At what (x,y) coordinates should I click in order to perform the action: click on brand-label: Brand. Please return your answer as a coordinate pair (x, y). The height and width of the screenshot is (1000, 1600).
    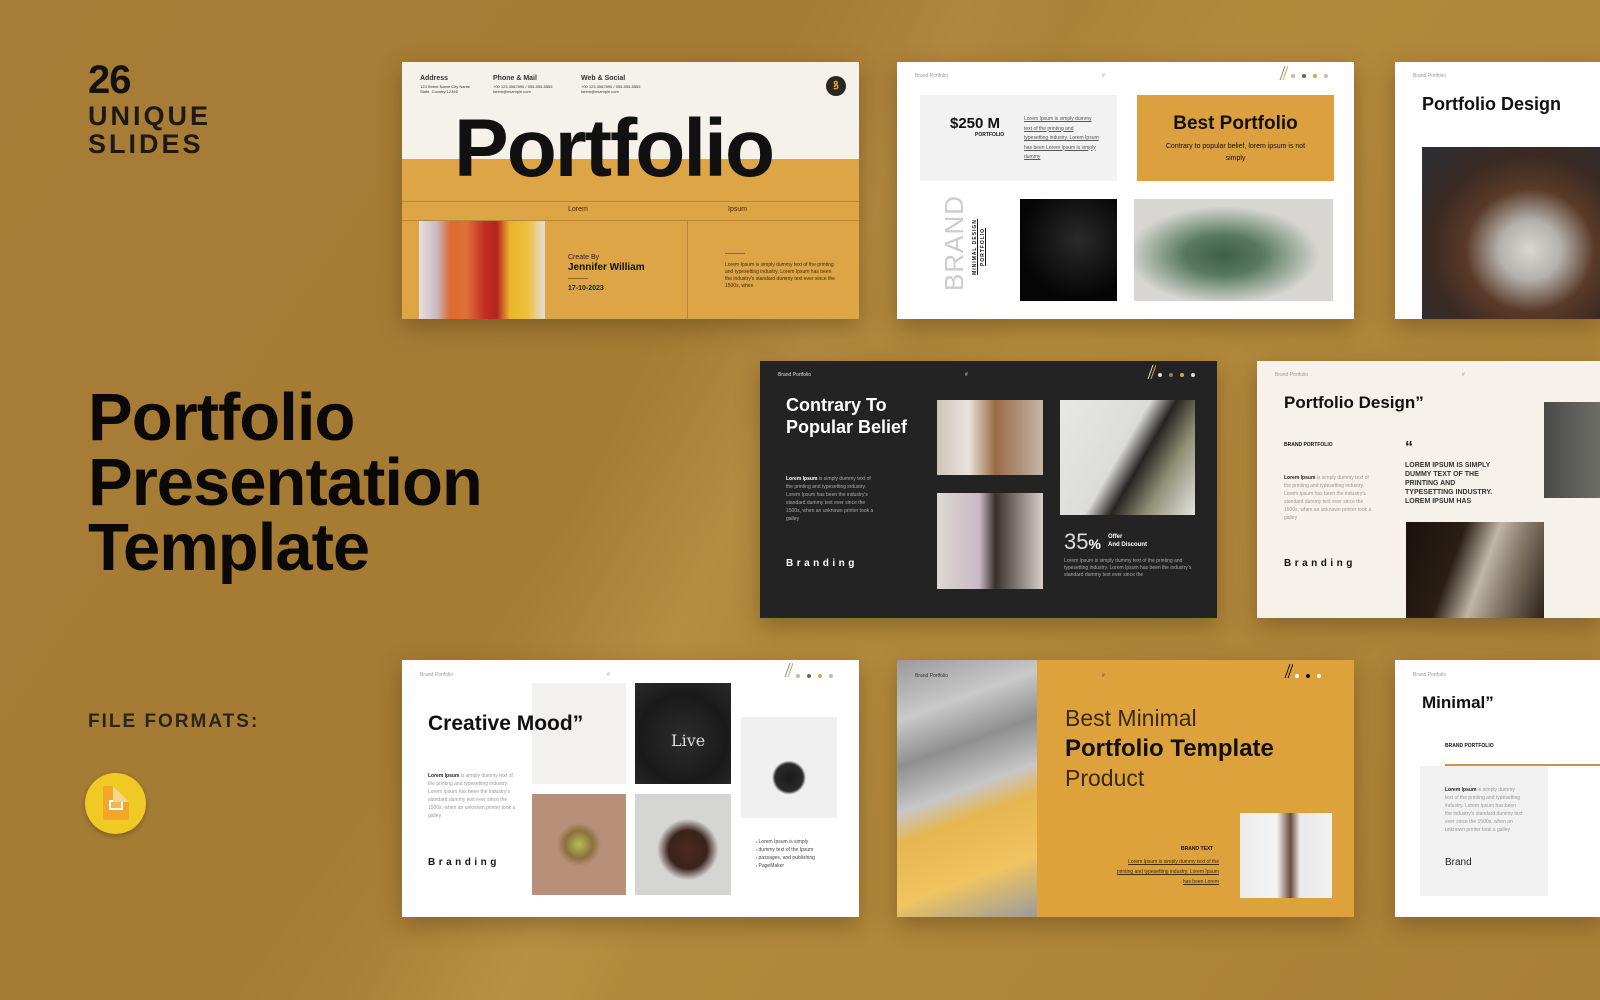
    Looking at the image, I should click on (1458, 862).